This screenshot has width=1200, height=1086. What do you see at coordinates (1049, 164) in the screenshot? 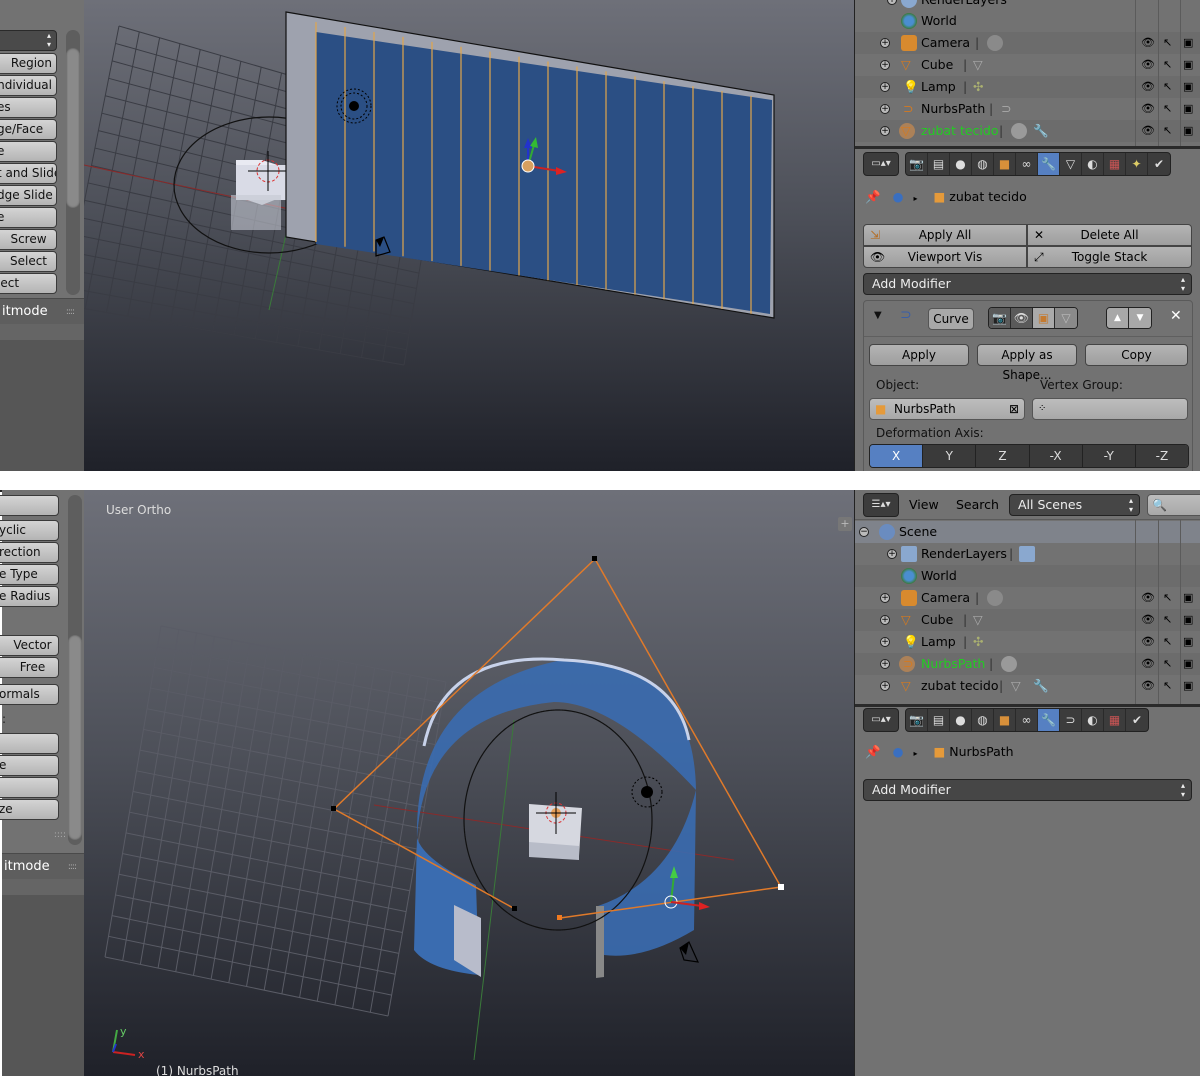
I see `tab-modifiers: 🔧` at bounding box center [1049, 164].